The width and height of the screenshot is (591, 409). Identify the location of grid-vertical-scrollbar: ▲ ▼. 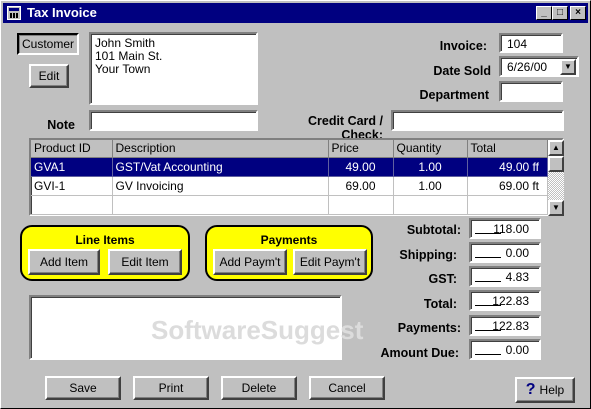
(556, 178).